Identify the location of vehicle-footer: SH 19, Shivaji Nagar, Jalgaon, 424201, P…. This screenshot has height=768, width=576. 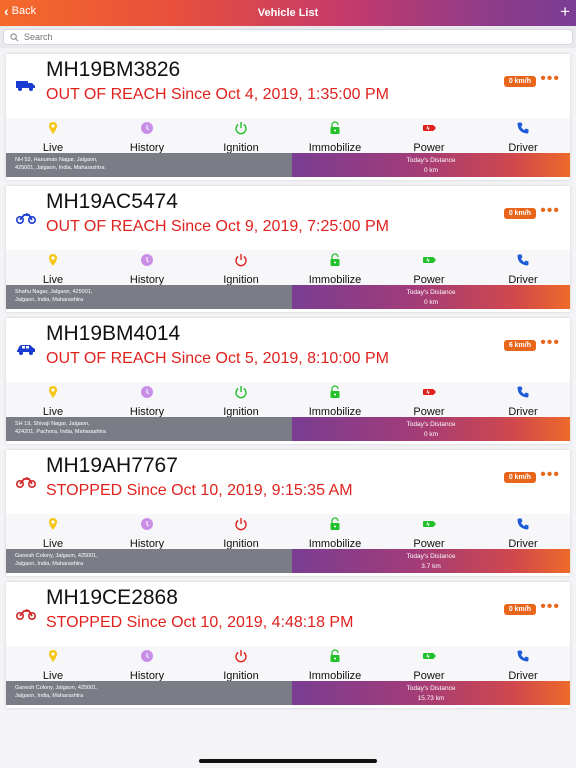
(288, 429).